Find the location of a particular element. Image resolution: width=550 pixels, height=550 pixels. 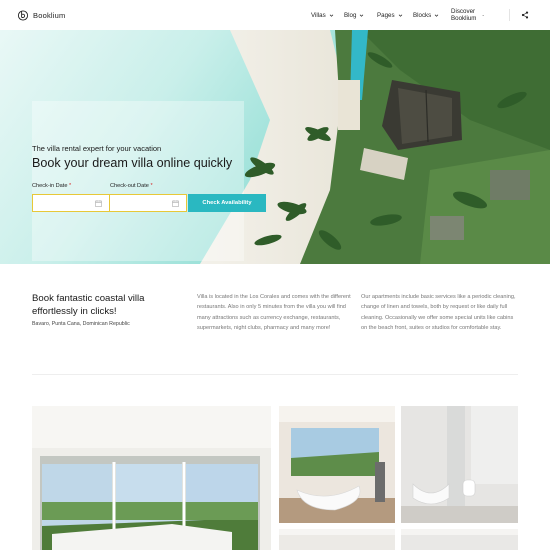

nav-item-villas: Villas is located at coordinates (322, 15).